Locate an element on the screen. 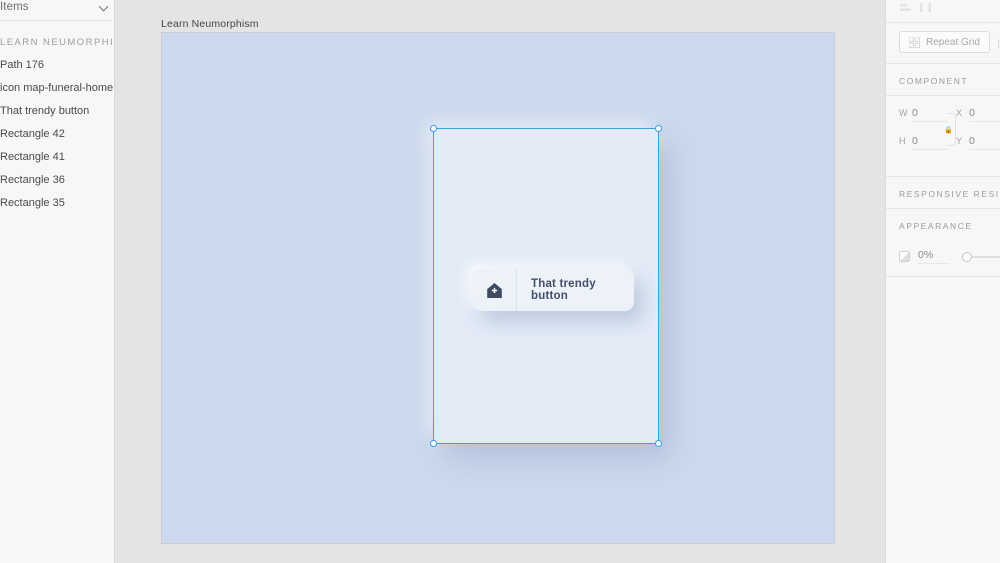 The image size is (1000, 563). repeat-grid-button: Repeat Grid is located at coordinates (944, 42).